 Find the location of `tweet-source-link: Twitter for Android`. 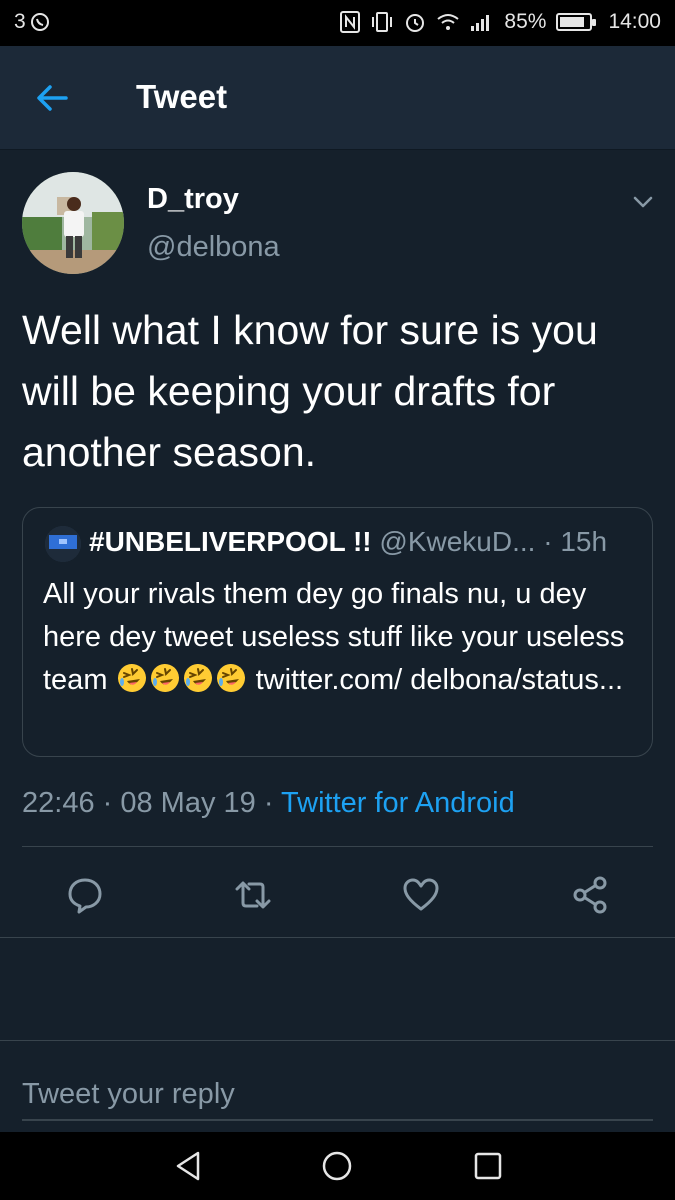

tweet-source-link: Twitter for Android is located at coordinates (398, 803).